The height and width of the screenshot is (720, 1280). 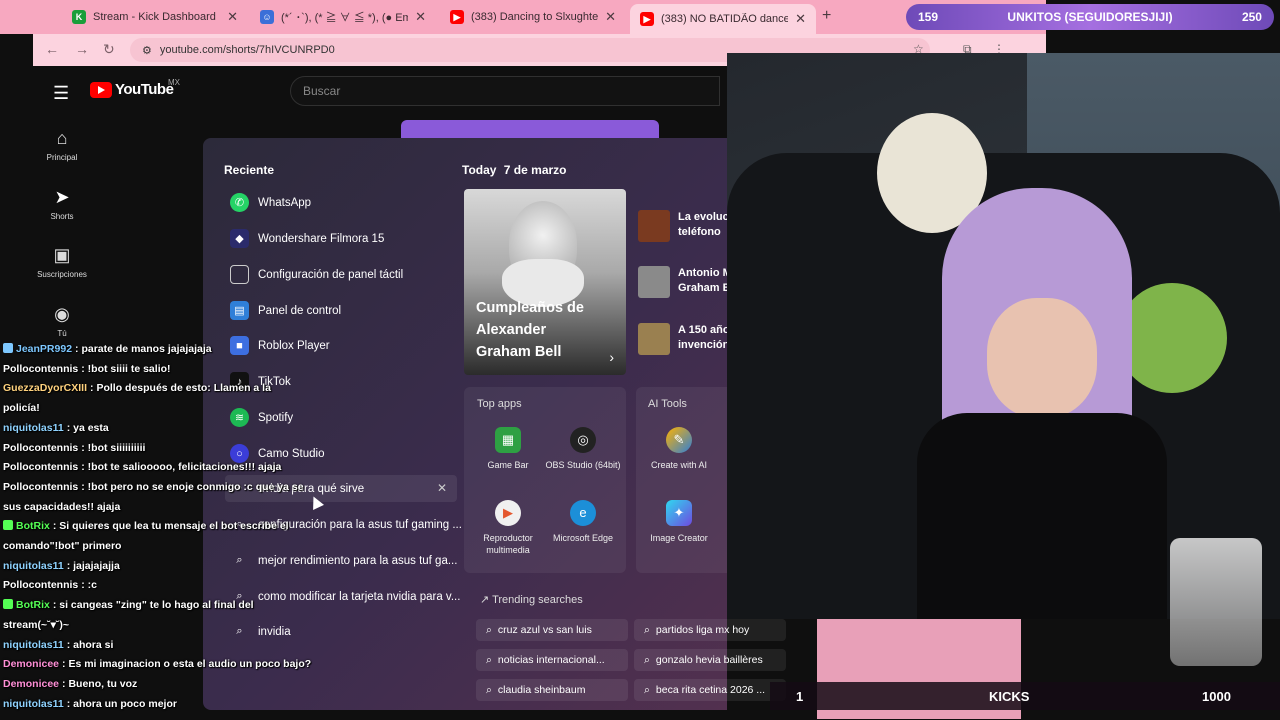 What do you see at coordinates (33, 565) in the screenshot?
I see `chat-username: niquitolas11` at bounding box center [33, 565].